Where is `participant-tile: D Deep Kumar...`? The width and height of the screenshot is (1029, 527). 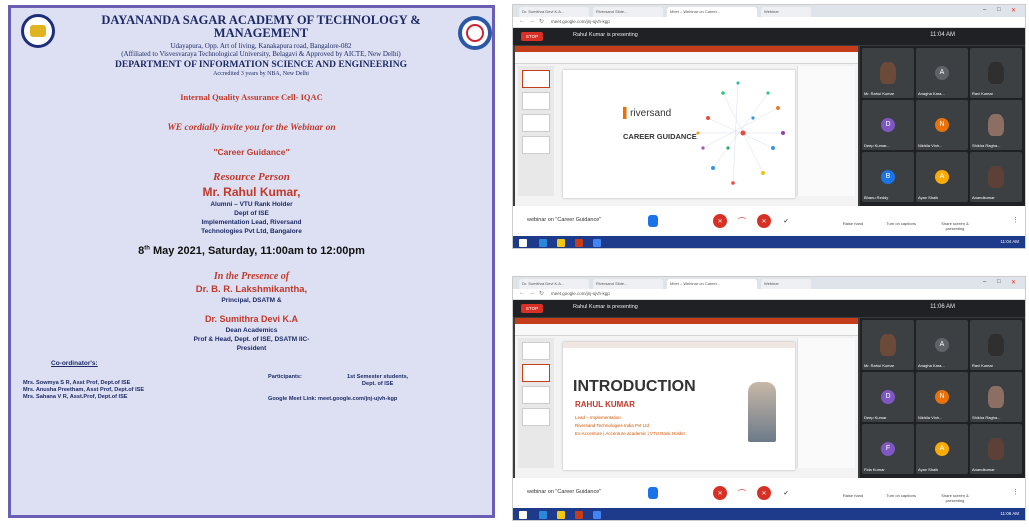 participant-tile: D Deep Kumar... is located at coordinates (888, 125).